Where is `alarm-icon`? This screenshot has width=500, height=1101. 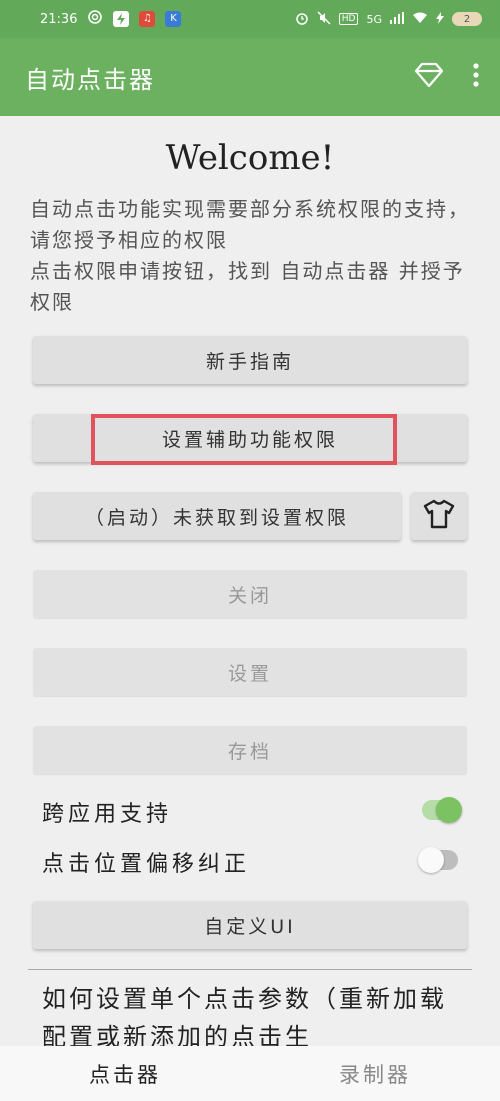 alarm-icon is located at coordinates (302, 19).